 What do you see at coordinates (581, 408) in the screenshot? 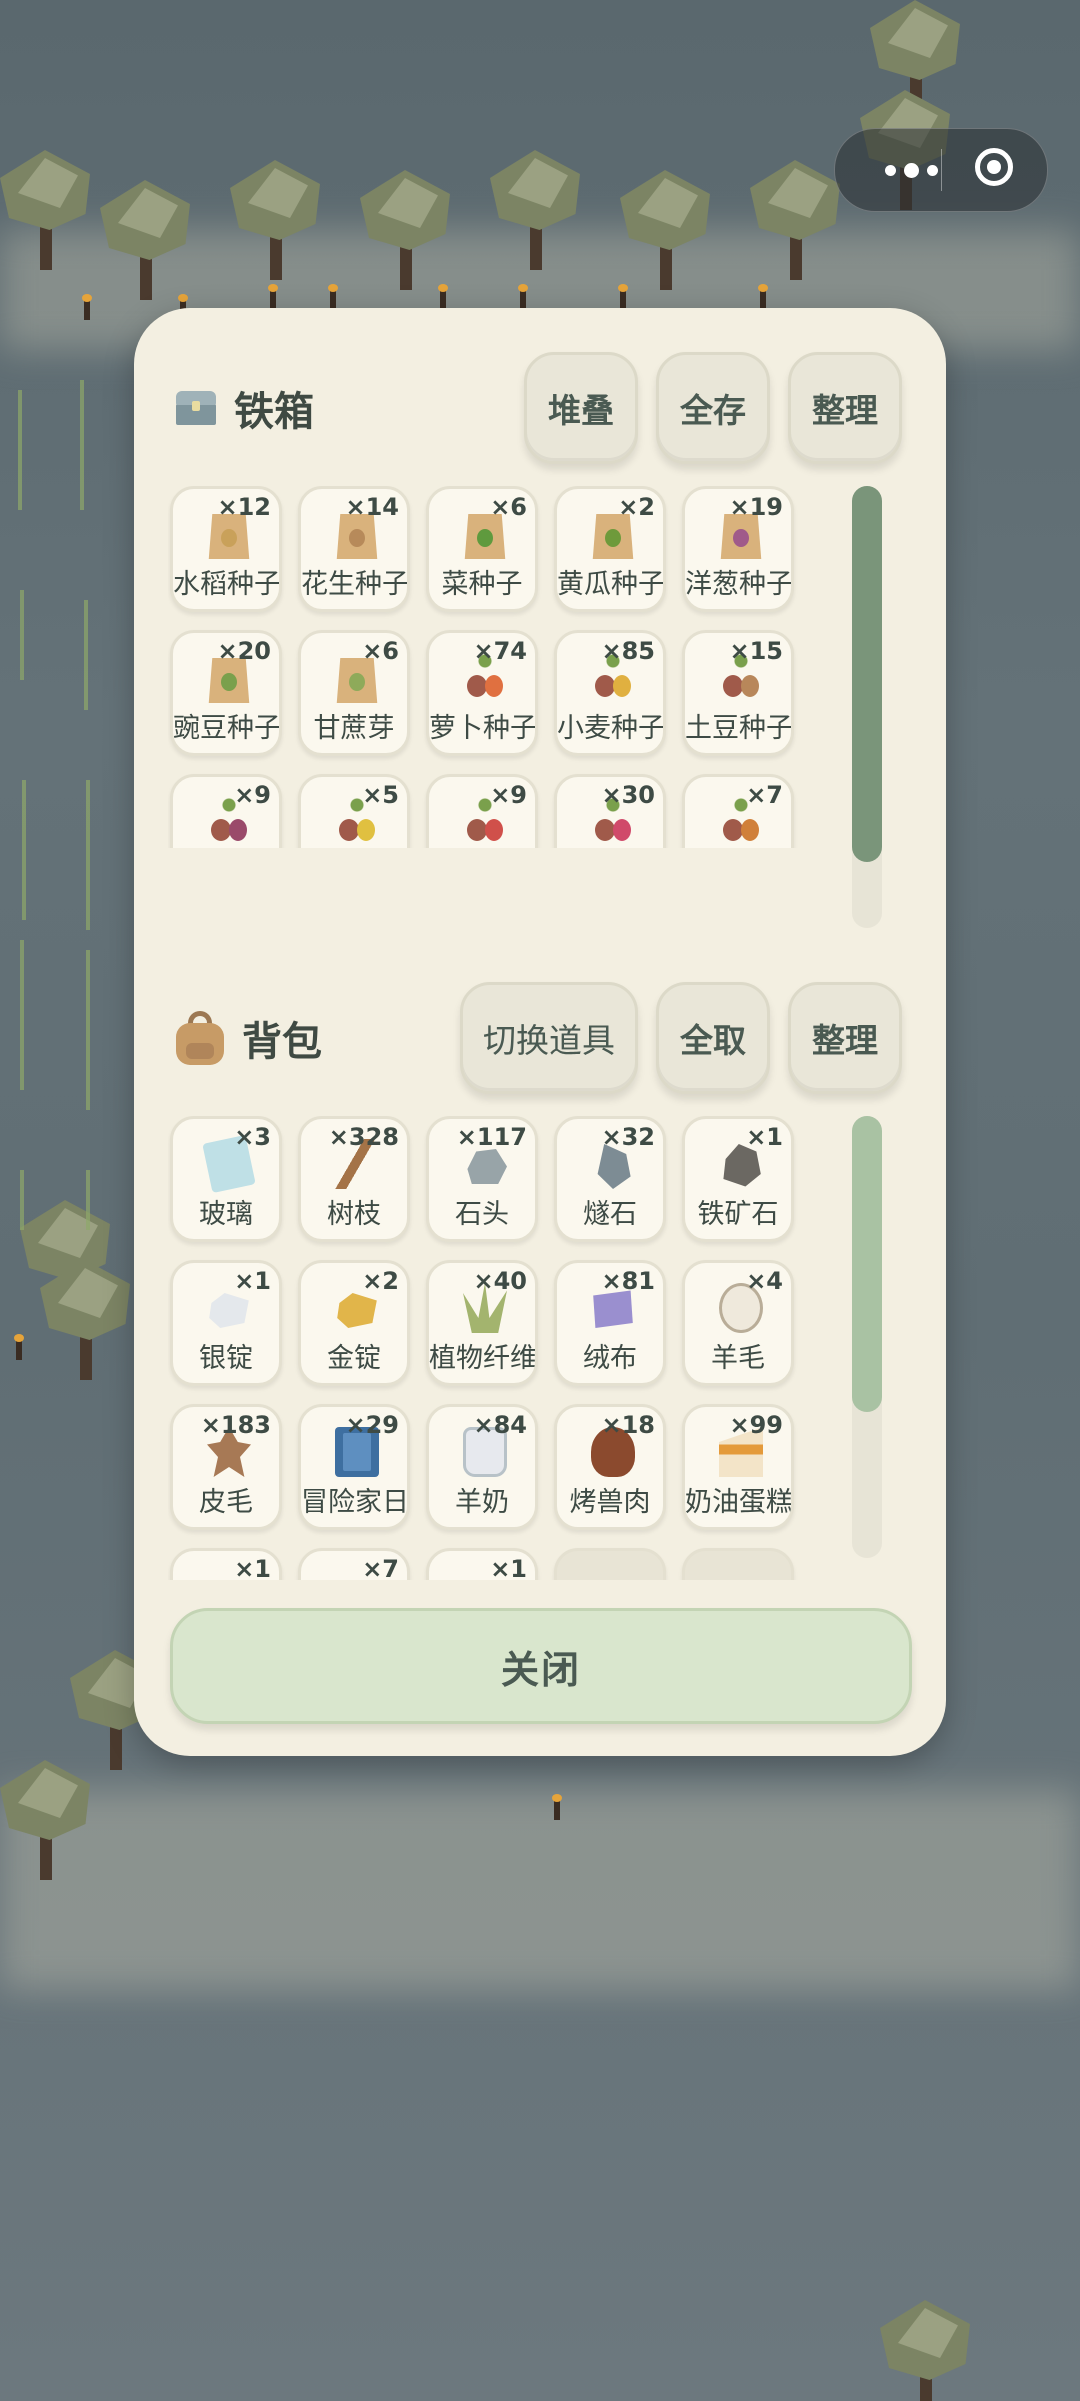
I see `stack-button: 堆叠` at bounding box center [581, 408].